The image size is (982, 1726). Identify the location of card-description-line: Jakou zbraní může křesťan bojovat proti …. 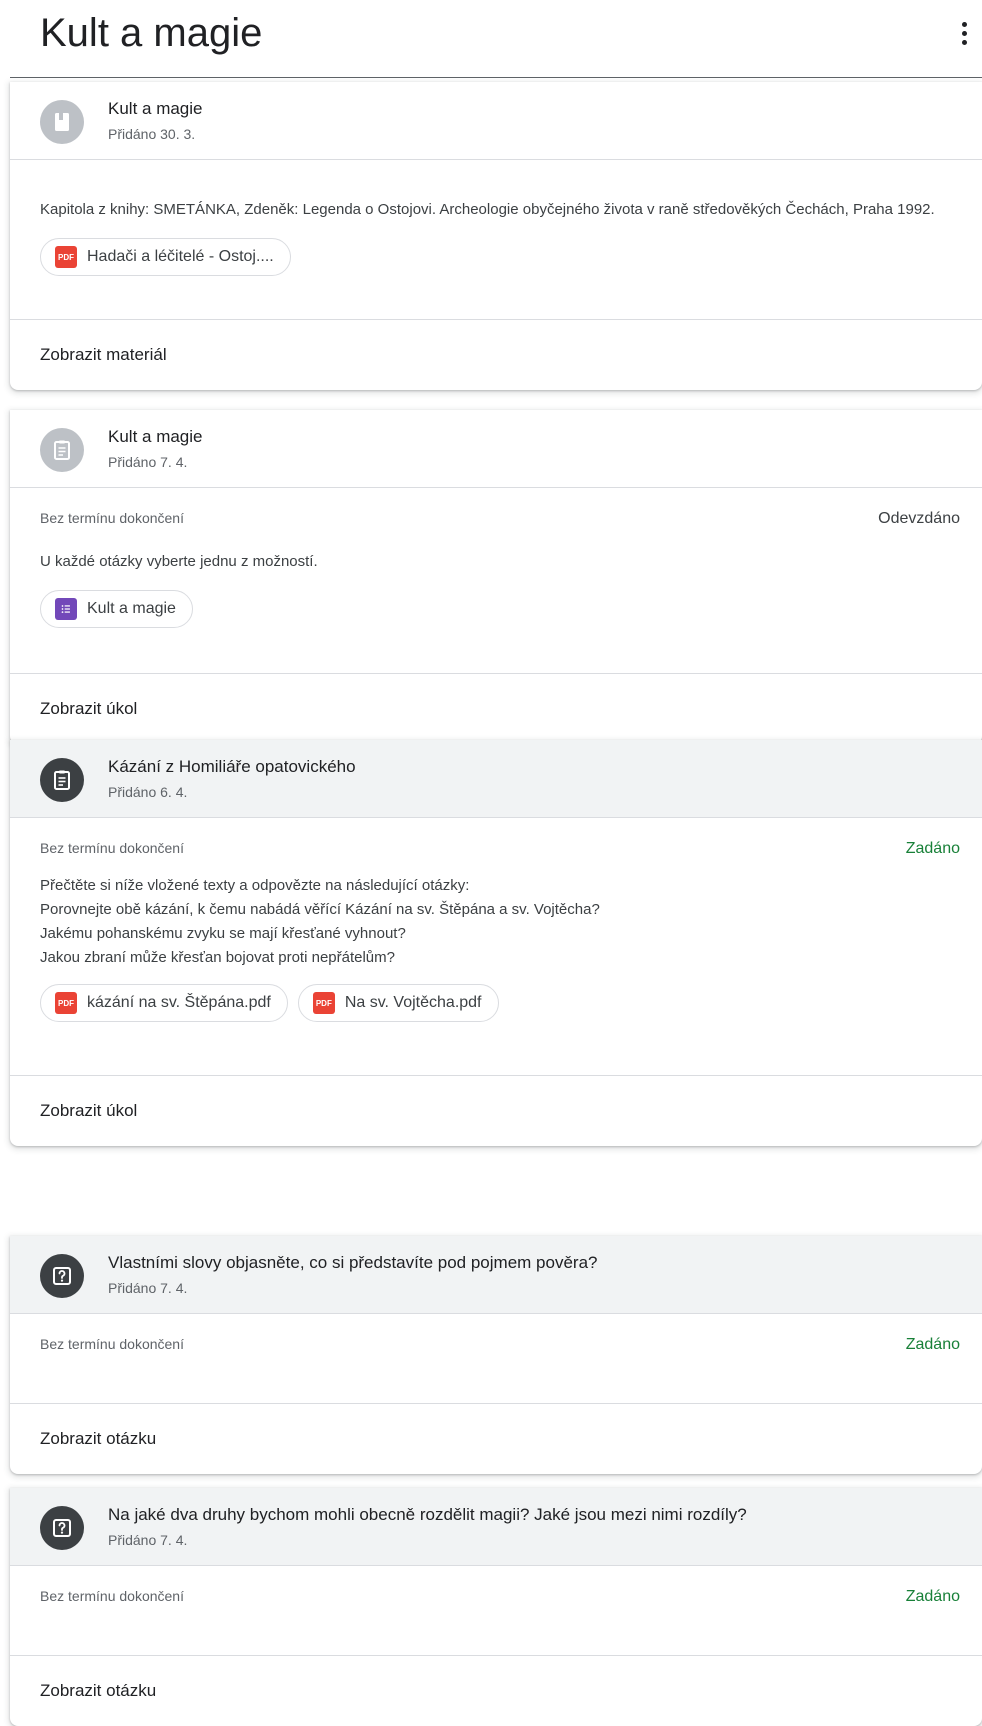
(217, 957).